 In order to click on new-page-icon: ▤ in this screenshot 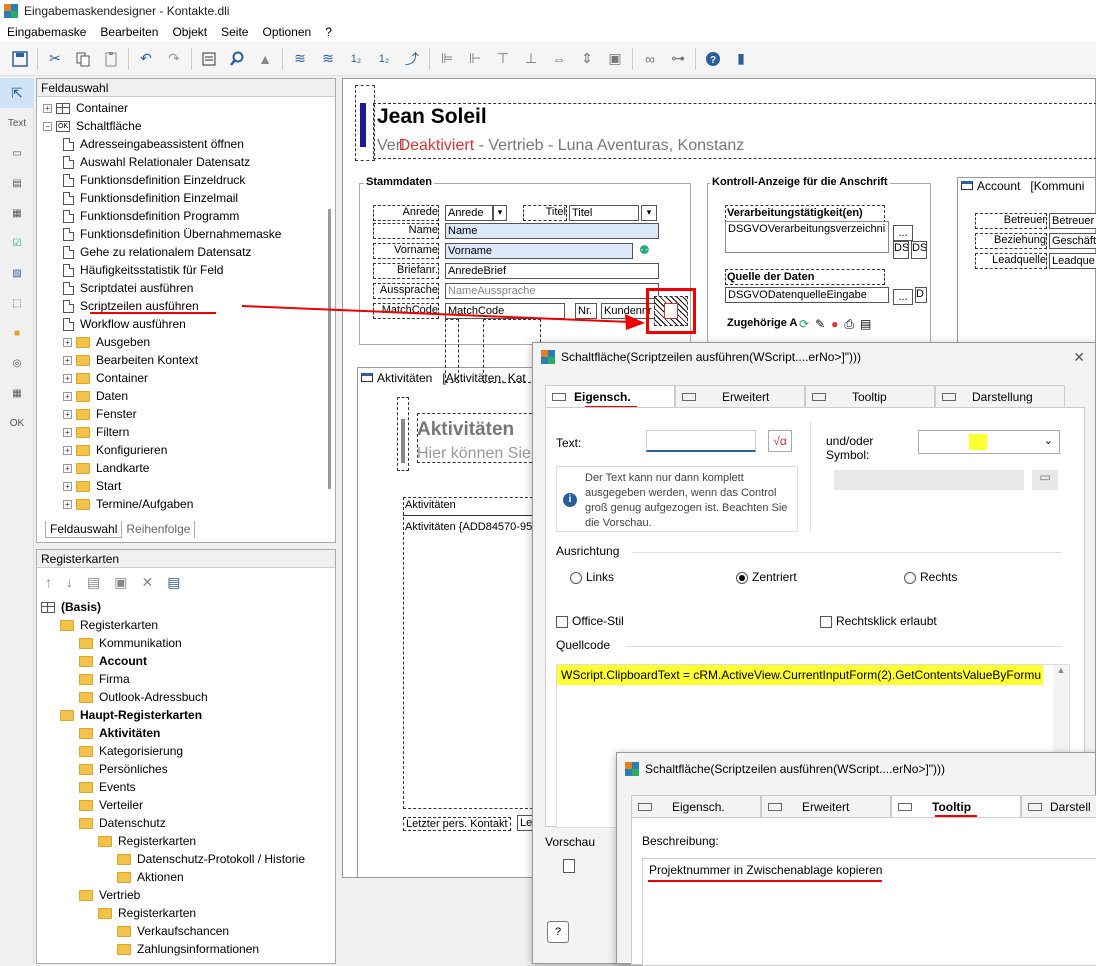, I will do `click(93, 582)`.